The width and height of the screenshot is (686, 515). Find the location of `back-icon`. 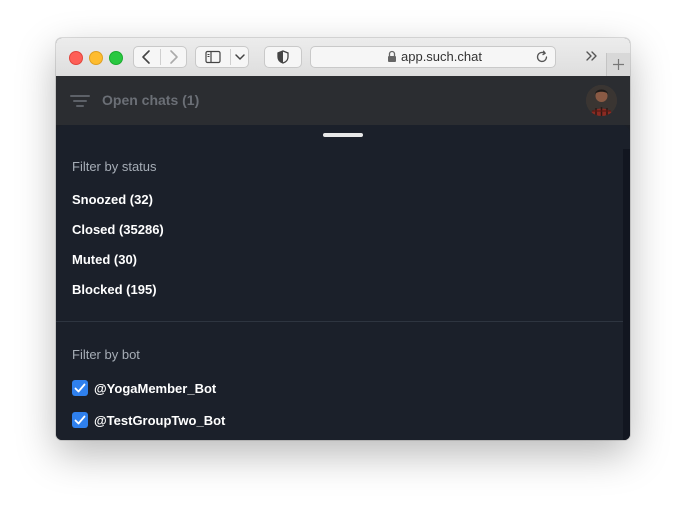

back-icon is located at coordinates (146, 57).